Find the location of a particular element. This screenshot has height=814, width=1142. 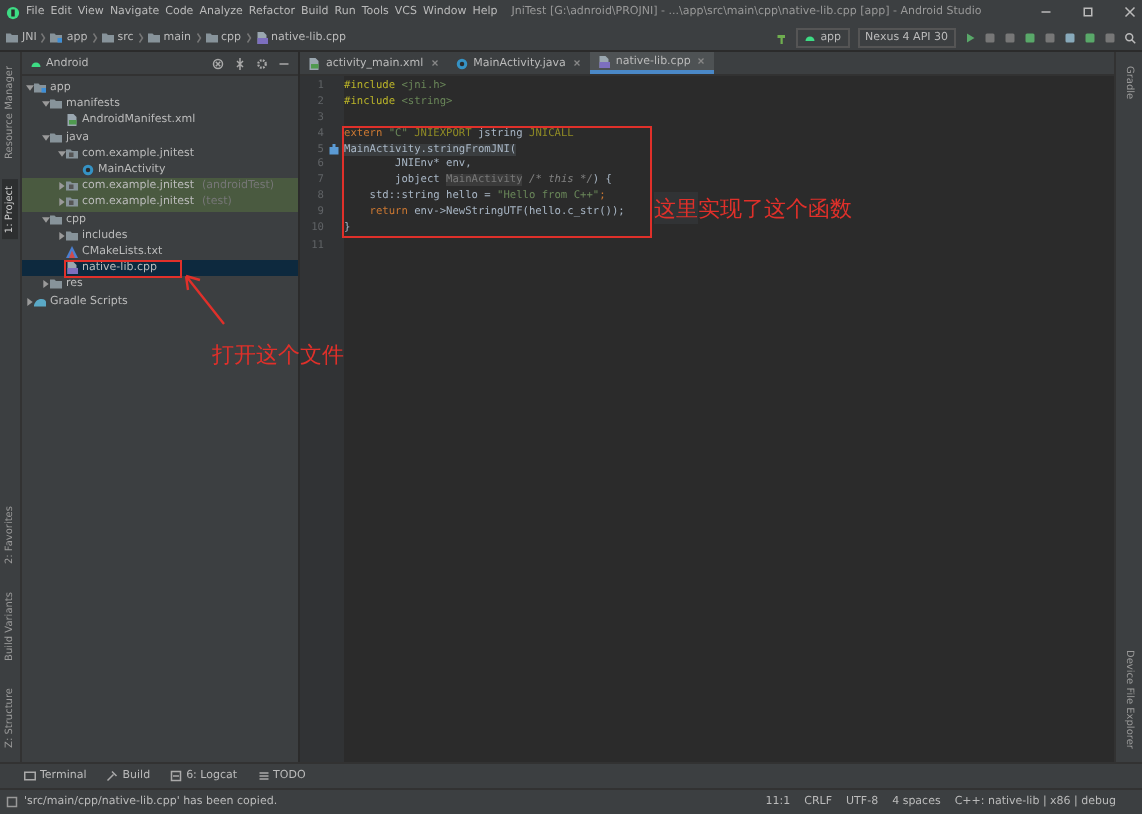

logcat-icon is located at coordinates (176, 776).